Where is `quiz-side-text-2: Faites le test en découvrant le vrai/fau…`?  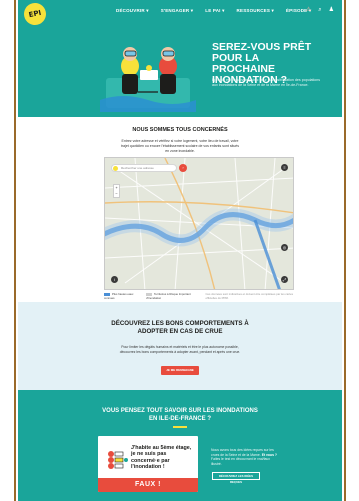 quiz-side-text-2: Faites le test en découvrant le vrai/fau… is located at coordinates (240, 461).